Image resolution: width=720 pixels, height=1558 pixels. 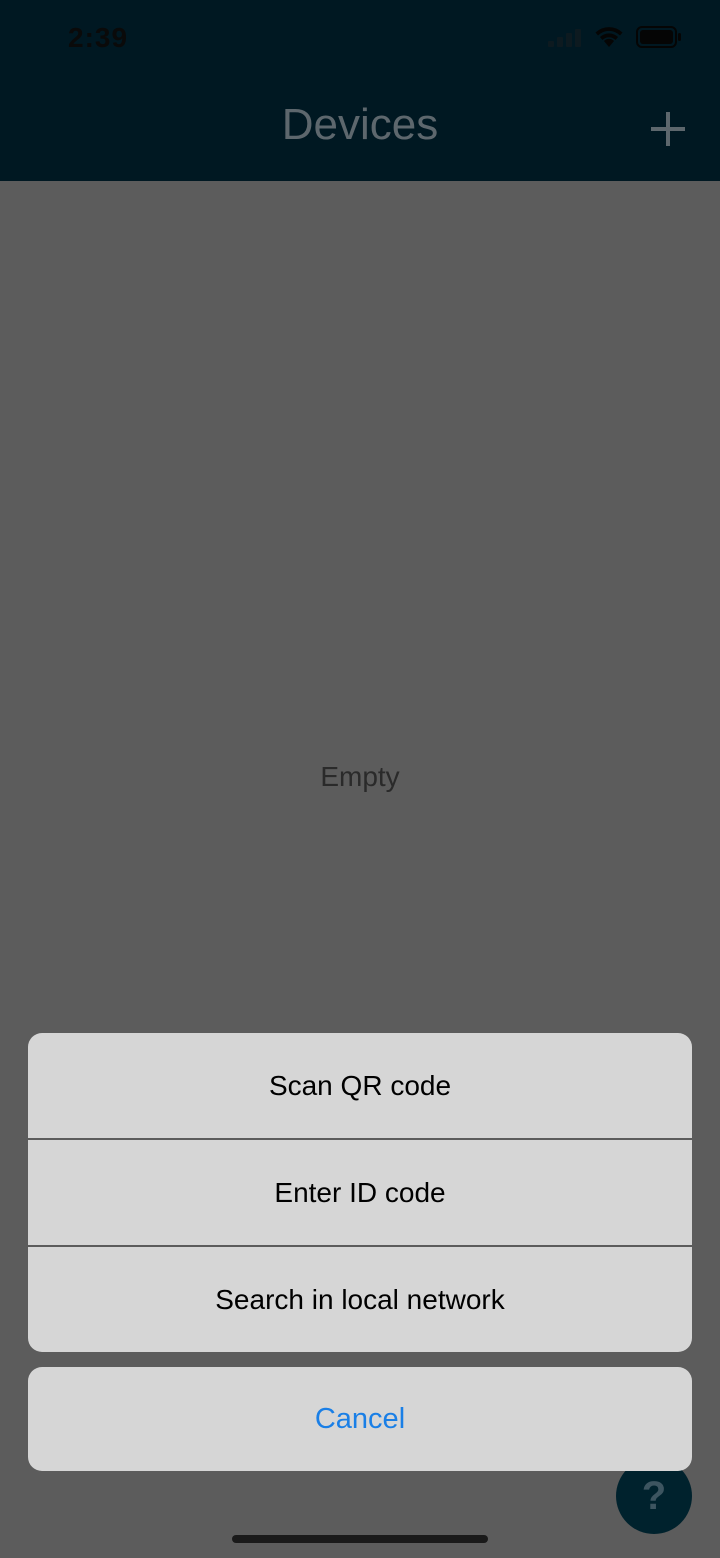 I want to click on page-title: Devices, so click(x=360, y=124).